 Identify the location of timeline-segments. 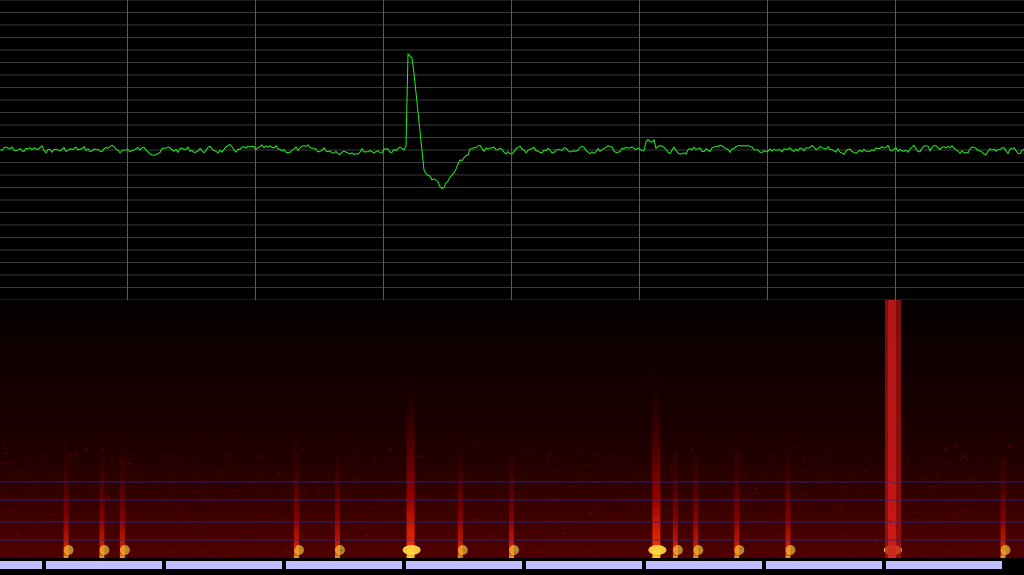
(512, 566).